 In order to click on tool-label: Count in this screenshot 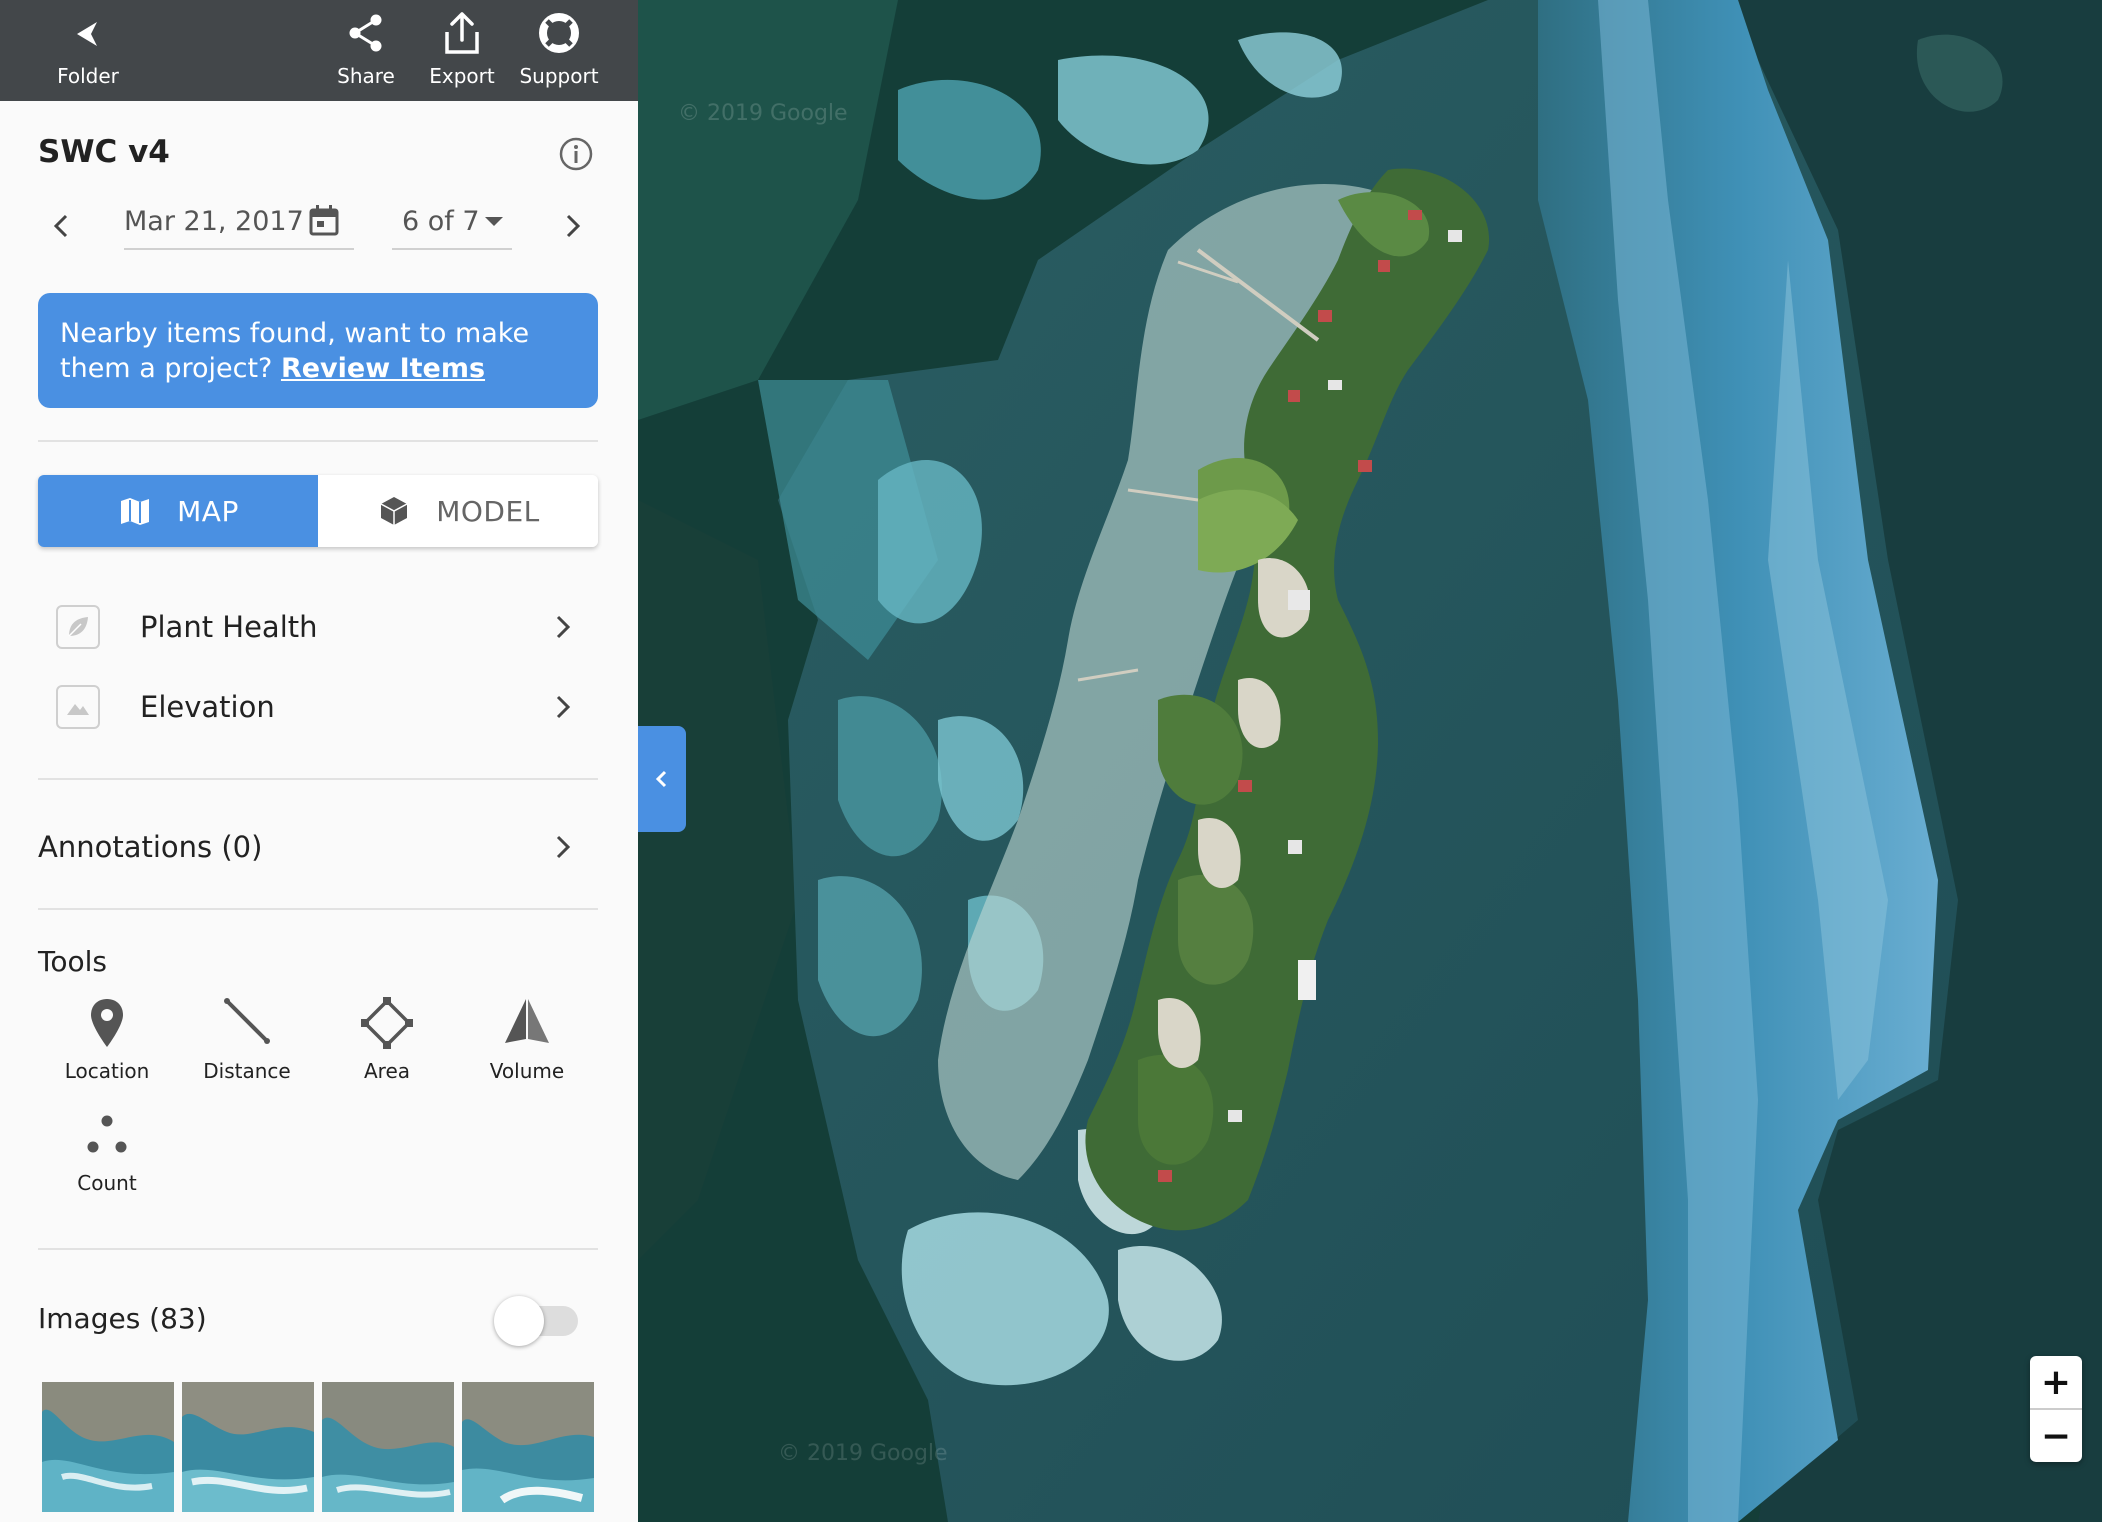, I will do `click(107, 1183)`.